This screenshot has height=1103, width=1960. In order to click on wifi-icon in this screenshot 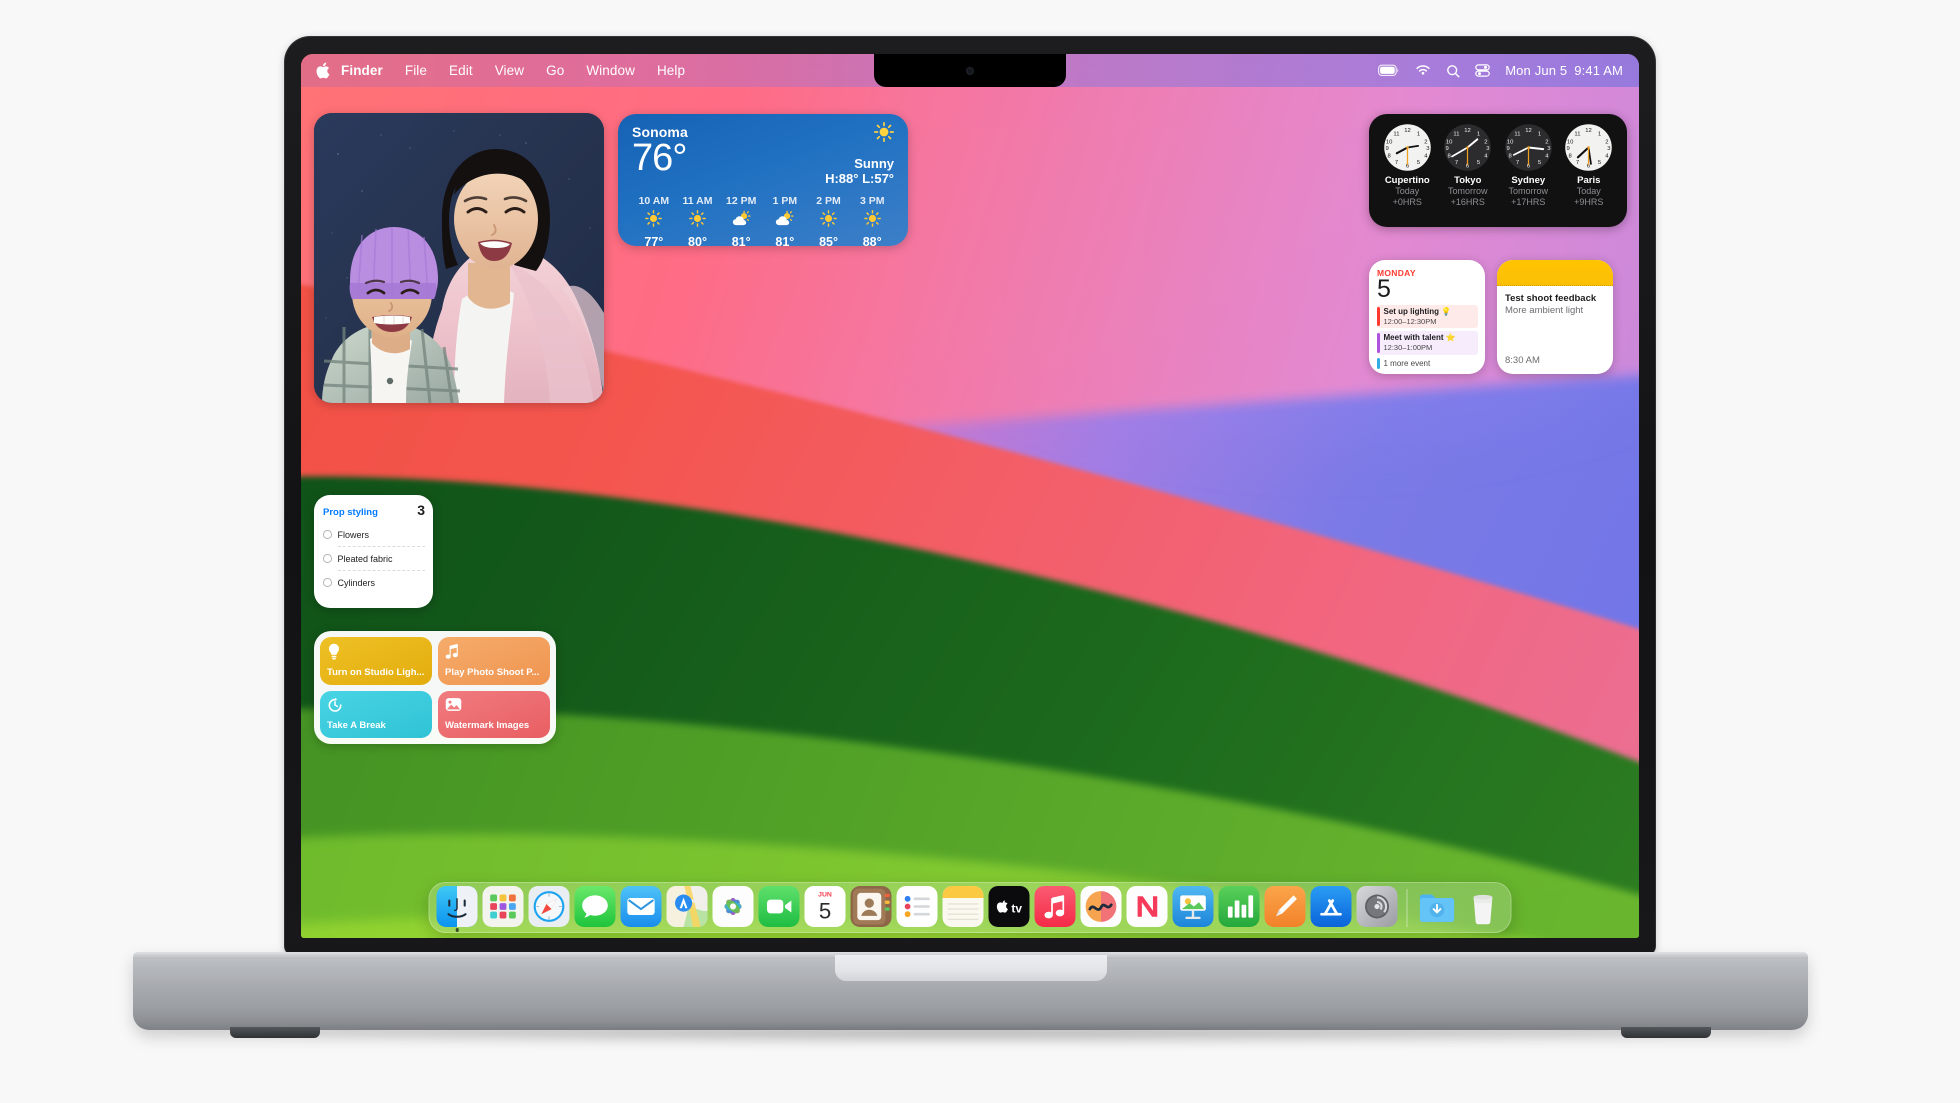, I will do `click(1423, 70)`.